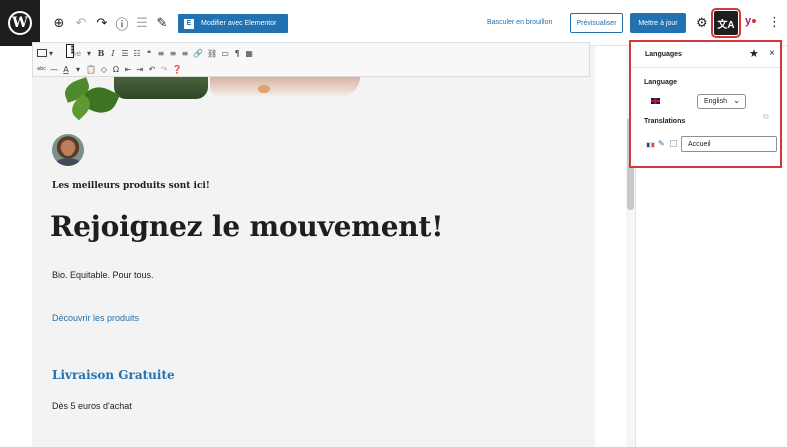  What do you see at coordinates (239, 23) in the screenshot?
I see `edit-with-elementor-label: Modifier avec Elementor` at bounding box center [239, 23].